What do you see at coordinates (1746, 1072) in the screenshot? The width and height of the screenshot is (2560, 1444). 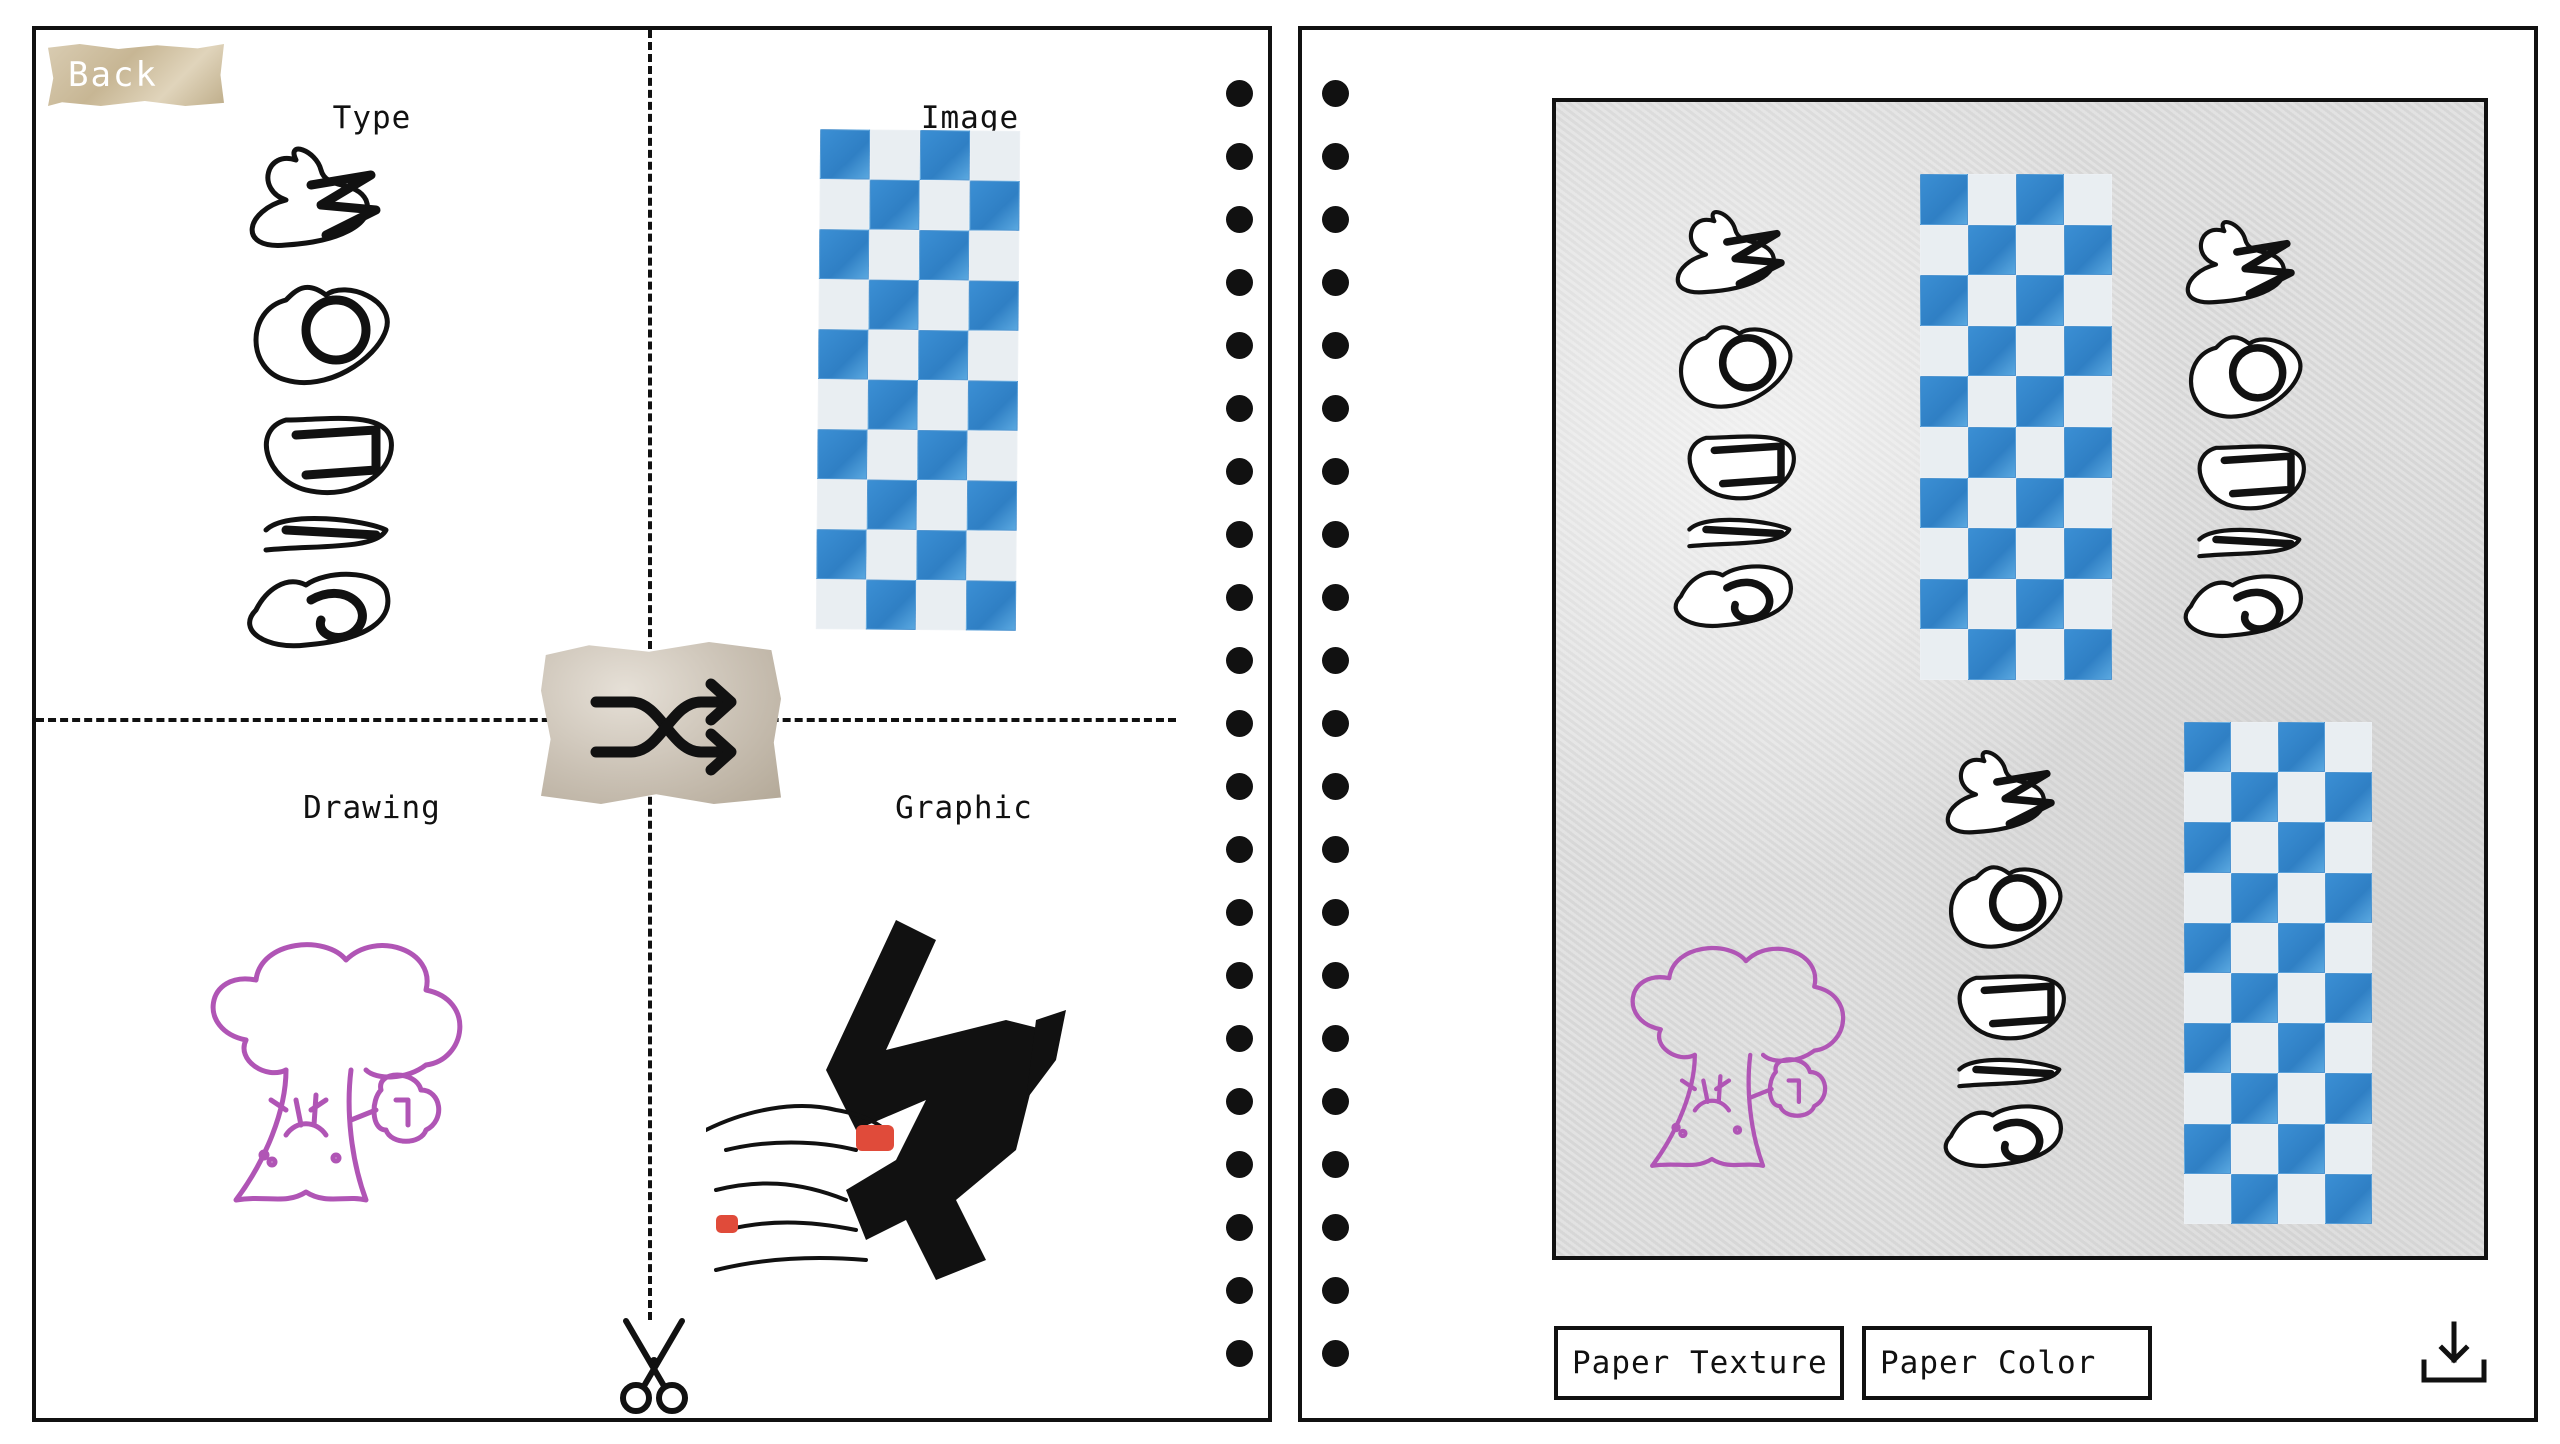 I see `canvas-drawing-element` at bounding box center [1746, 1072].